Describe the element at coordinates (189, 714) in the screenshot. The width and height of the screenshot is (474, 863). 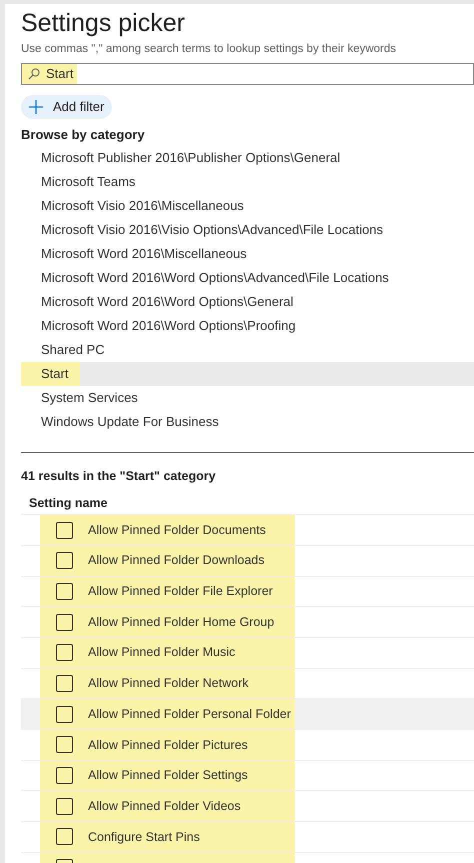
I see `setting-name: Allow Pinned Folder Personal Folder` at that location.